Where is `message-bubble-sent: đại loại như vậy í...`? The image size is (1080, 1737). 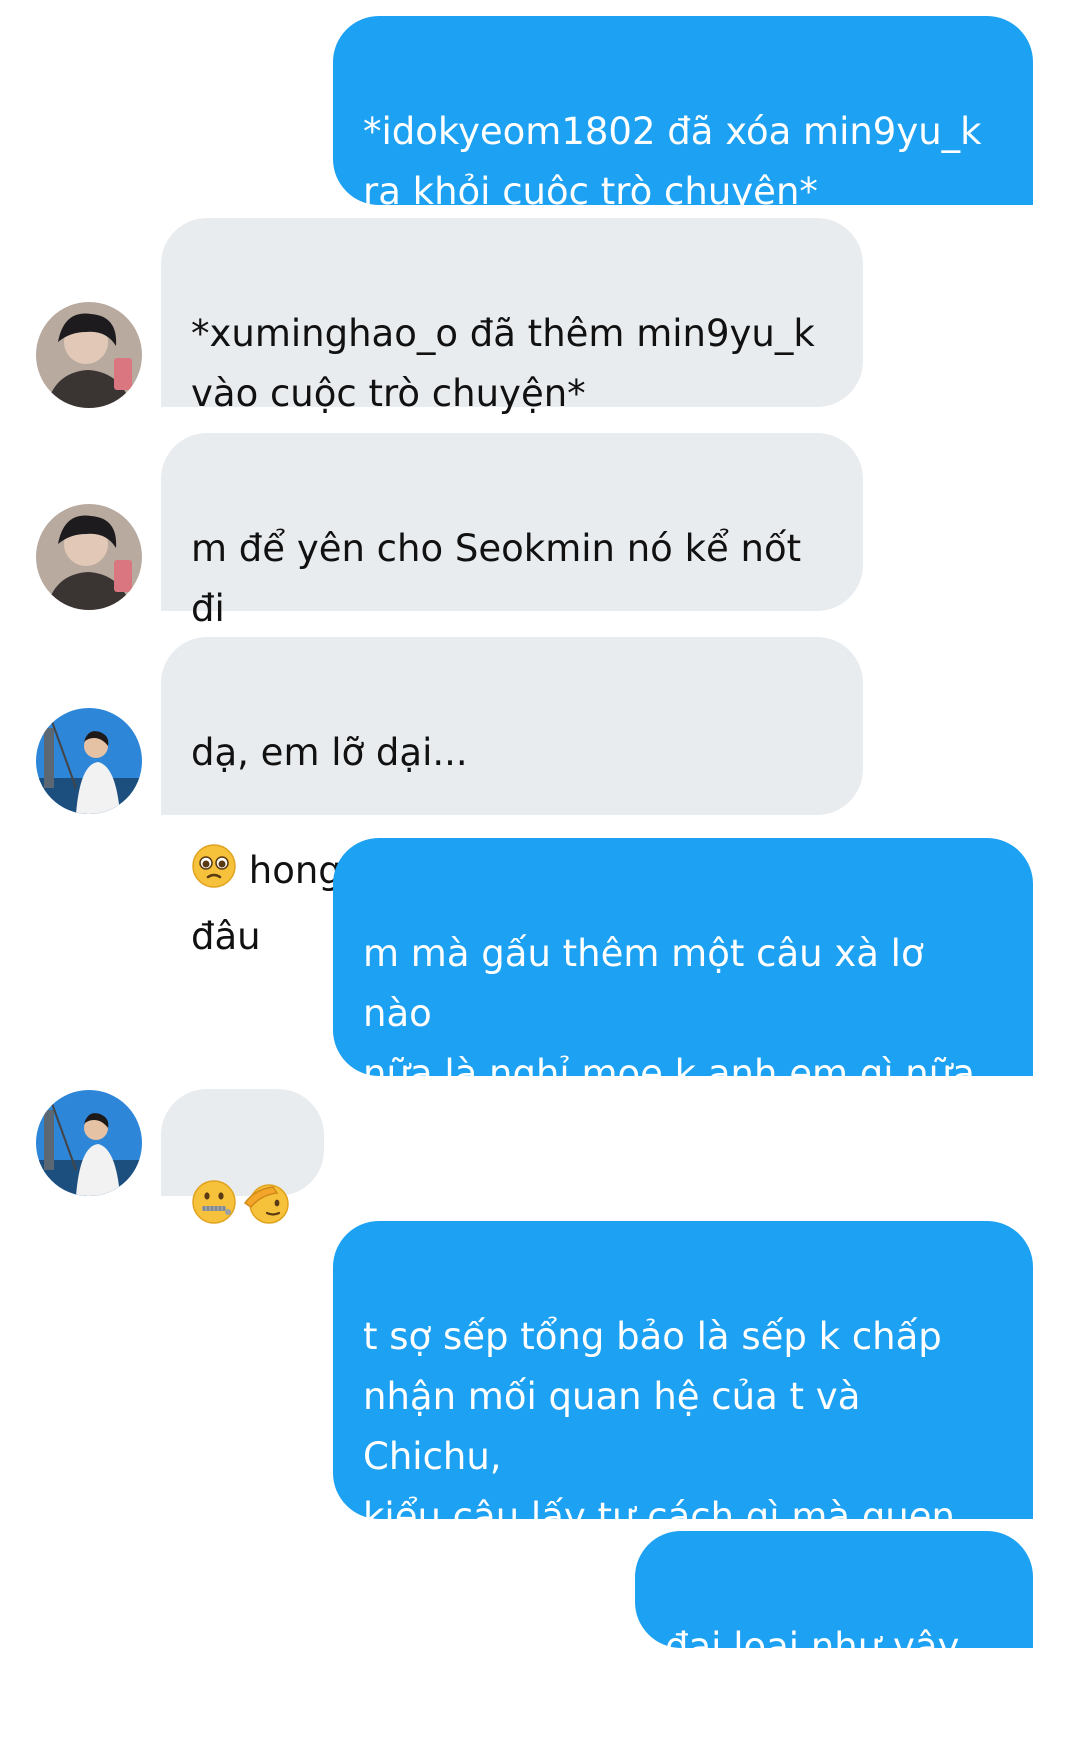
message-bubble-sent: đại loại như vậy í... is located at coordinates (834, 1629).